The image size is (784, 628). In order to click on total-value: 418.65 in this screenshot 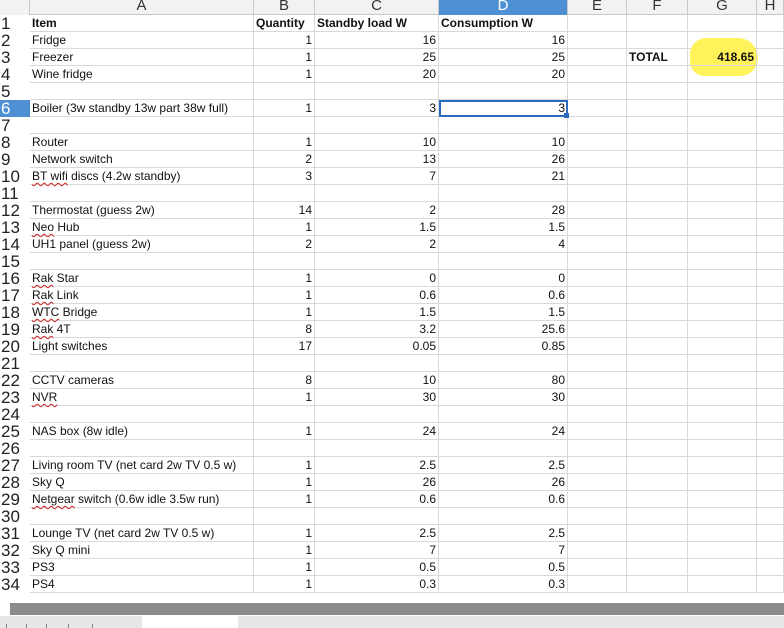, I will do `click(722, 57)`.